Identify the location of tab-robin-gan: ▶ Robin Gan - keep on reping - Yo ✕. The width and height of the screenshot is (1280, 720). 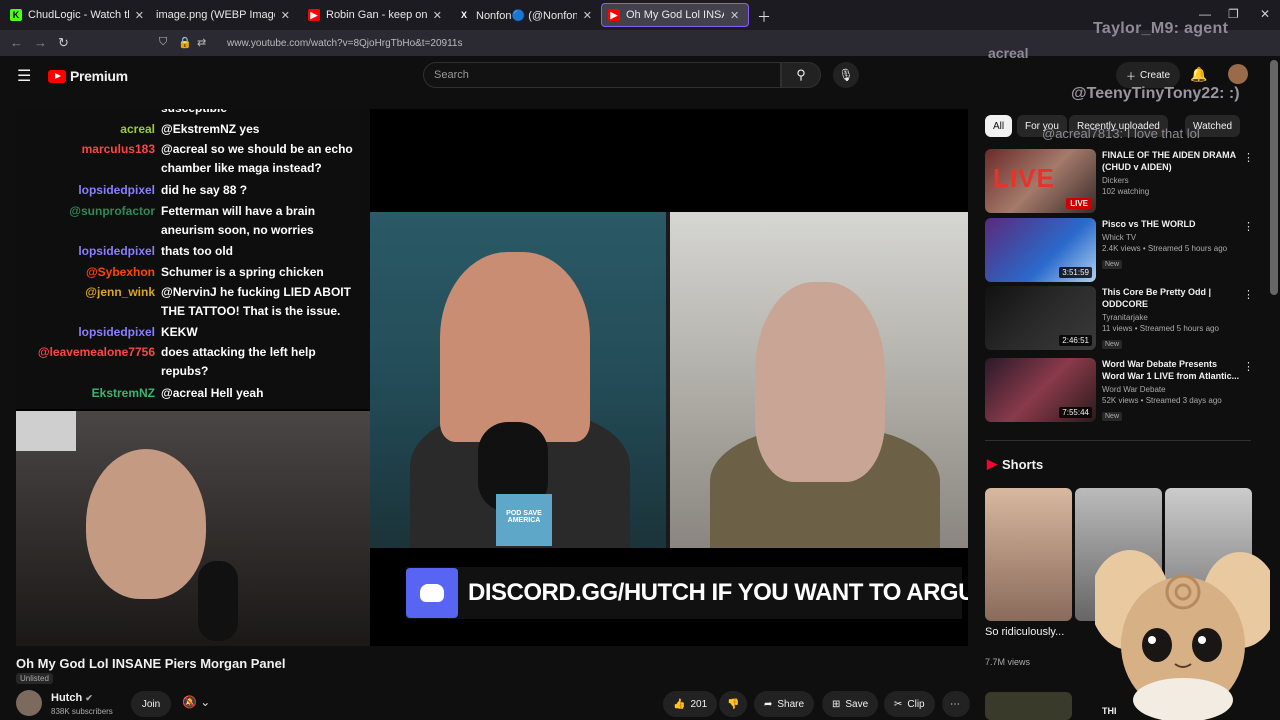
(375, 15).